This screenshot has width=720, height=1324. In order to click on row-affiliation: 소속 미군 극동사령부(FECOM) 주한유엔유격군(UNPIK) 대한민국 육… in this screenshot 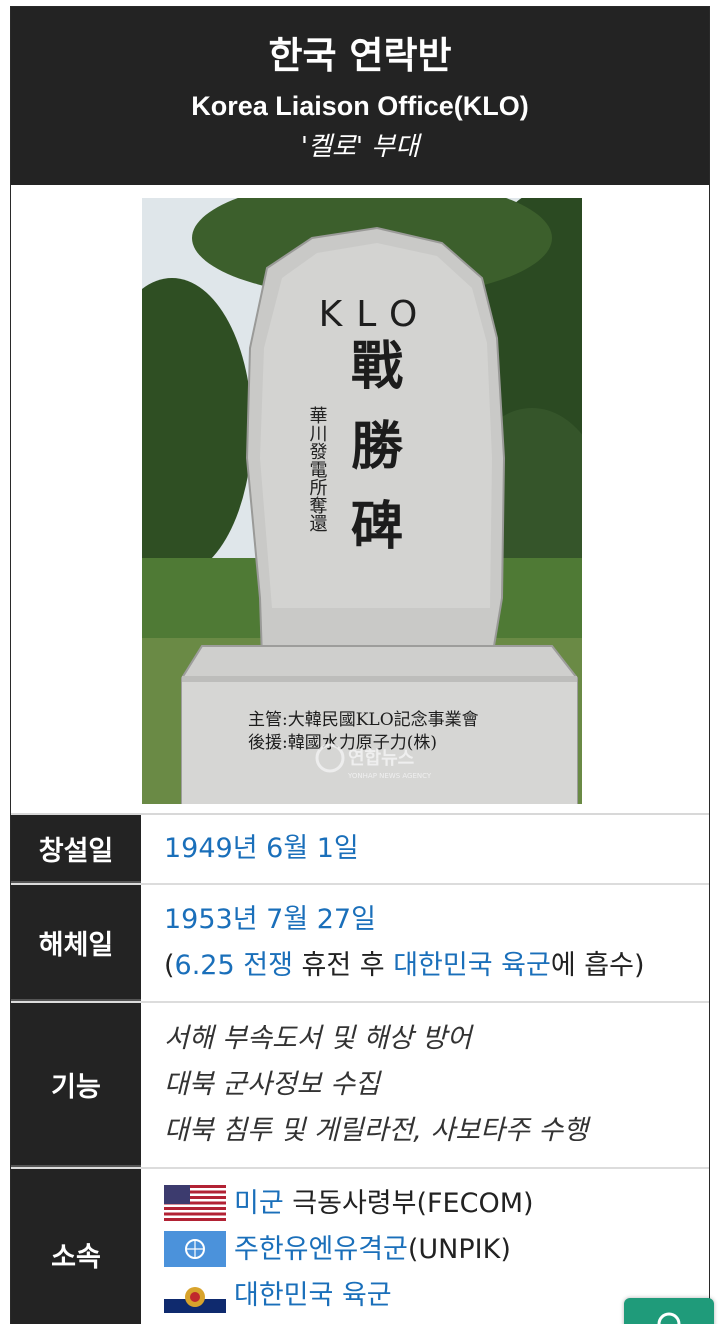, I will do `click(360, 1246)`.